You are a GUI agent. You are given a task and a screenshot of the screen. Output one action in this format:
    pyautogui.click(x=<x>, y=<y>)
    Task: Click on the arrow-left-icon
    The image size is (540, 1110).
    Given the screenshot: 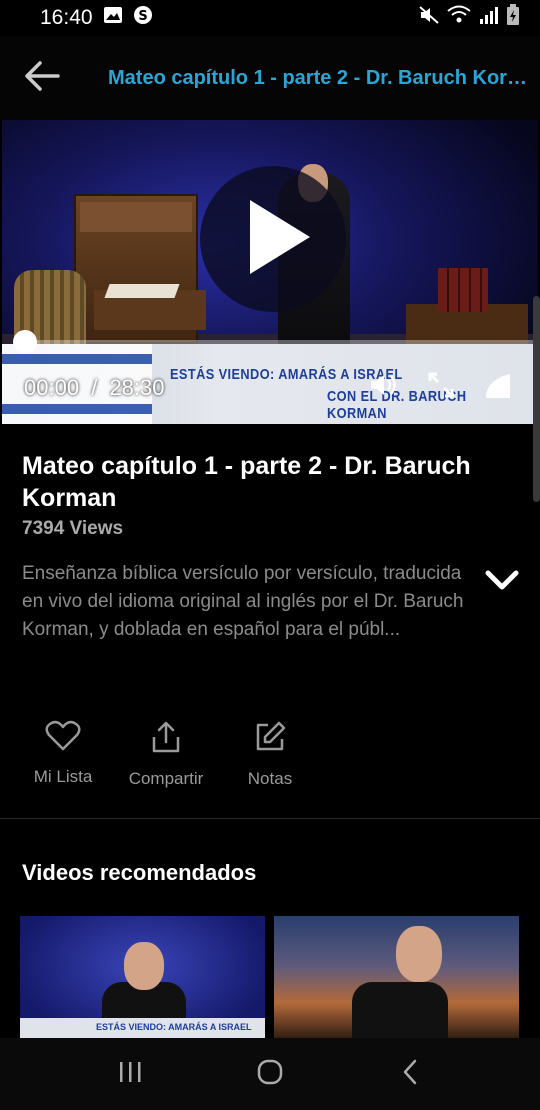 What is the action you would take?
    pyautogui.click(x=42, y=78)
    